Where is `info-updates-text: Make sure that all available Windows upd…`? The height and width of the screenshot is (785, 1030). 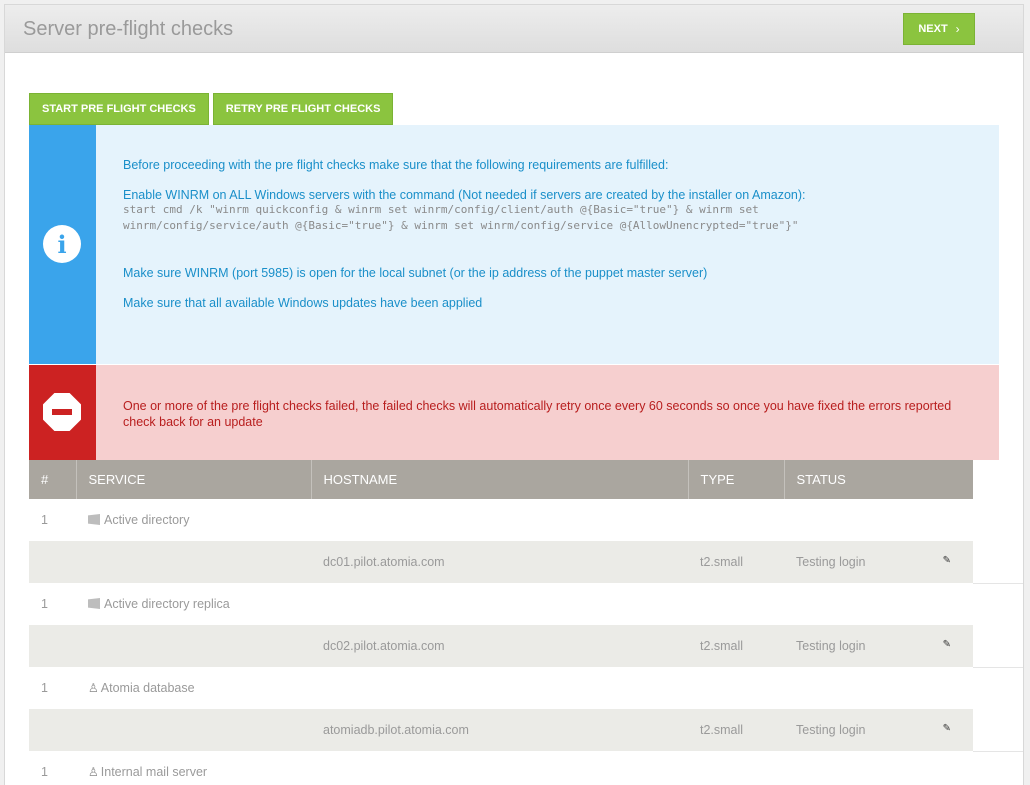
info-updates-text: Make sure that all available Windows upd… is located at coordinates (303, 303).